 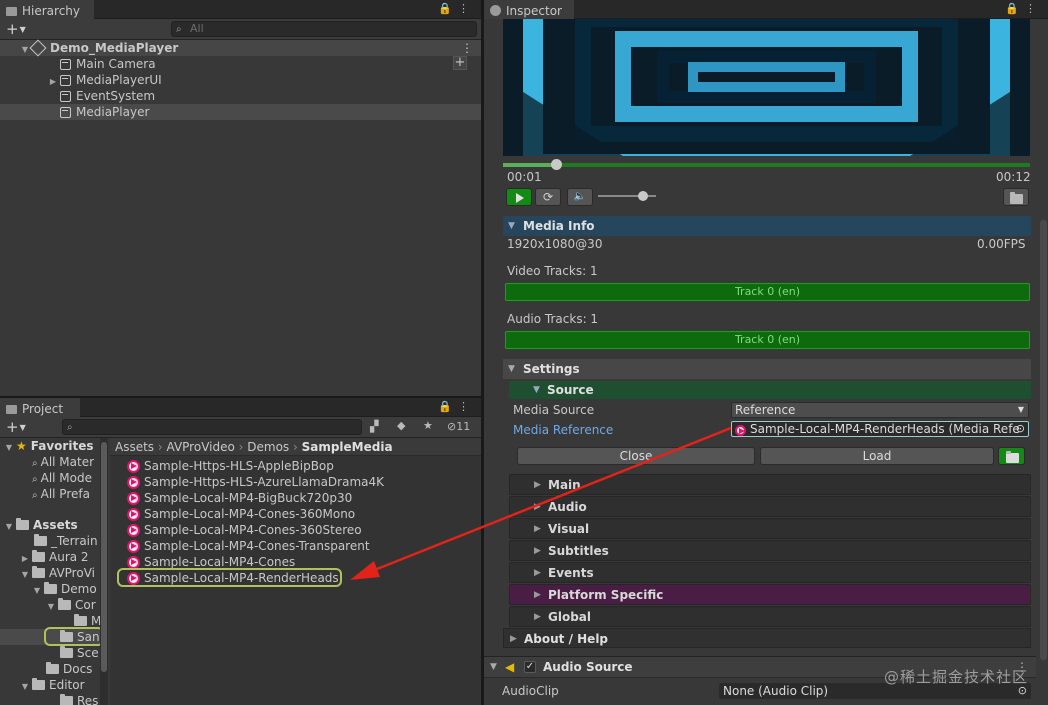 I want to click on watermark: @稀土掘金技术社区, so click(x=955, y=677).